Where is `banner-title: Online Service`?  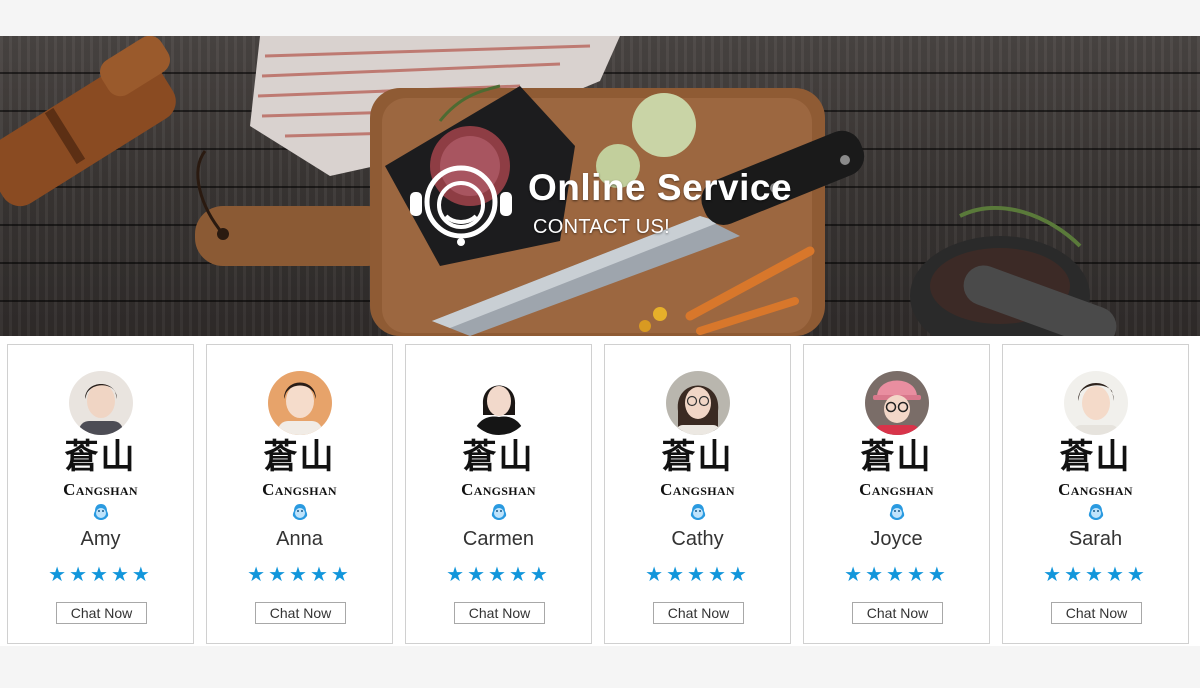
banner-title: Online Service is located at coordinates (660, 187).